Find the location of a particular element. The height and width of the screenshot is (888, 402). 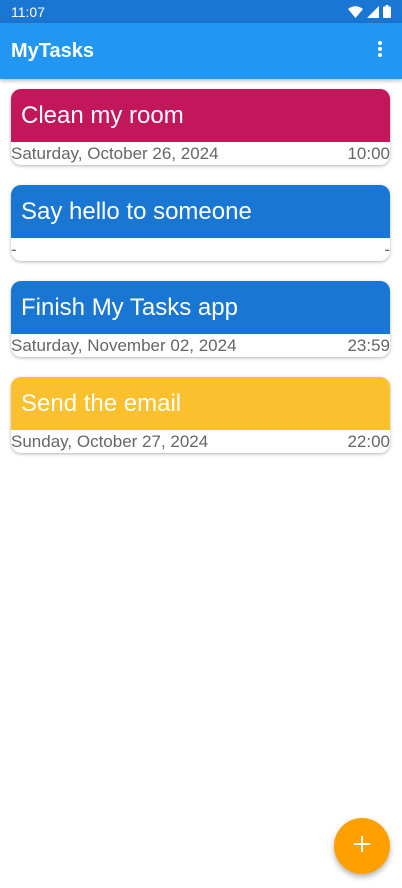

task-date: Saturday, October 26, 2024 is located at coordinates (115, 153).